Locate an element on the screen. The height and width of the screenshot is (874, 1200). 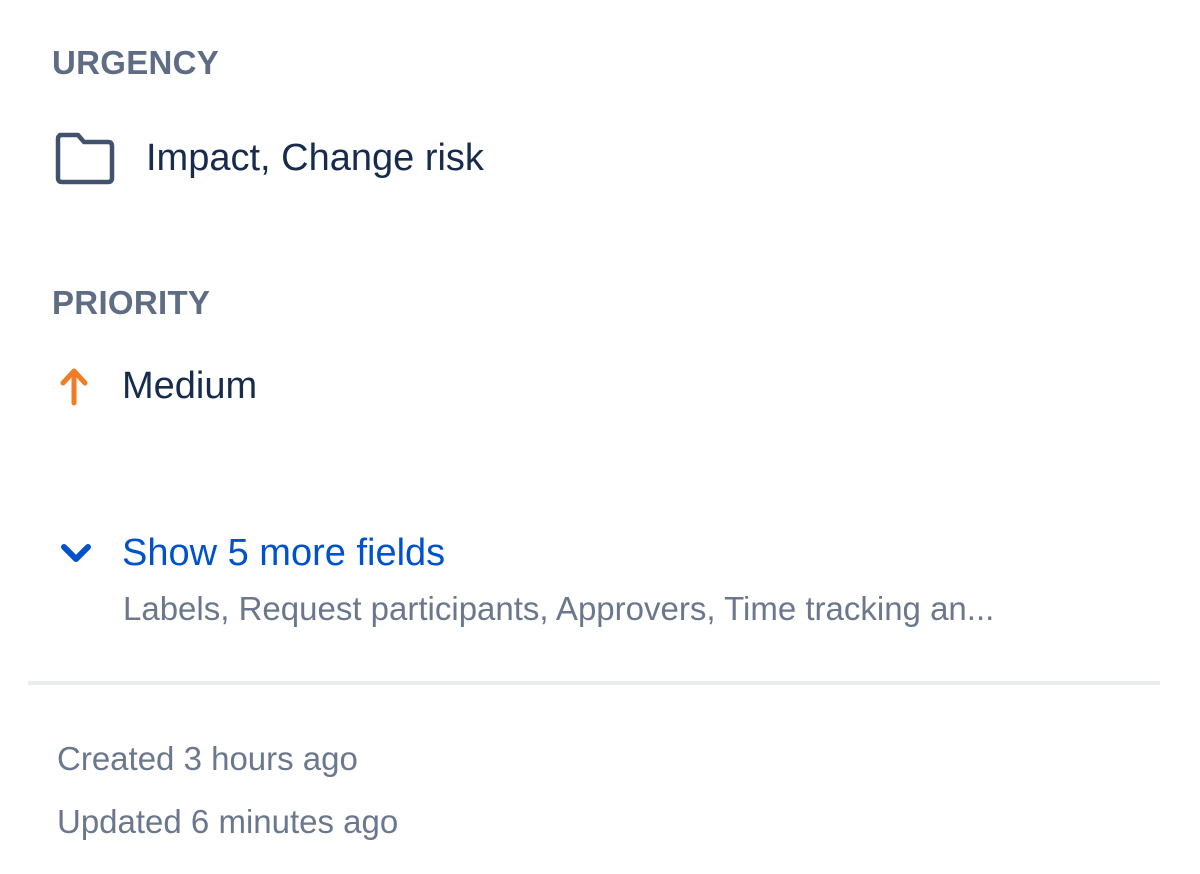
folder-icon is located at coordinates (86, 158).